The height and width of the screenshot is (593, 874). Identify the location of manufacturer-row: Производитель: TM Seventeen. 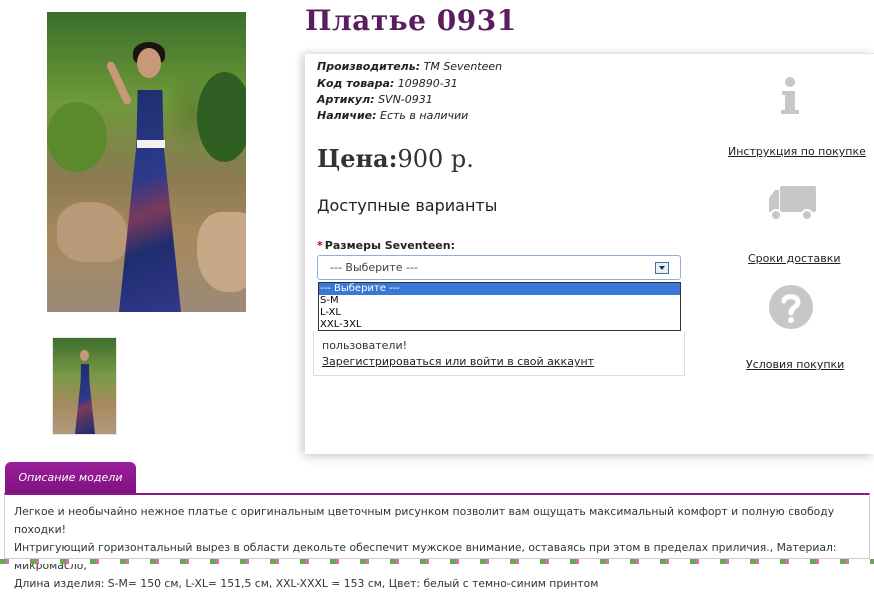
(409, 66).